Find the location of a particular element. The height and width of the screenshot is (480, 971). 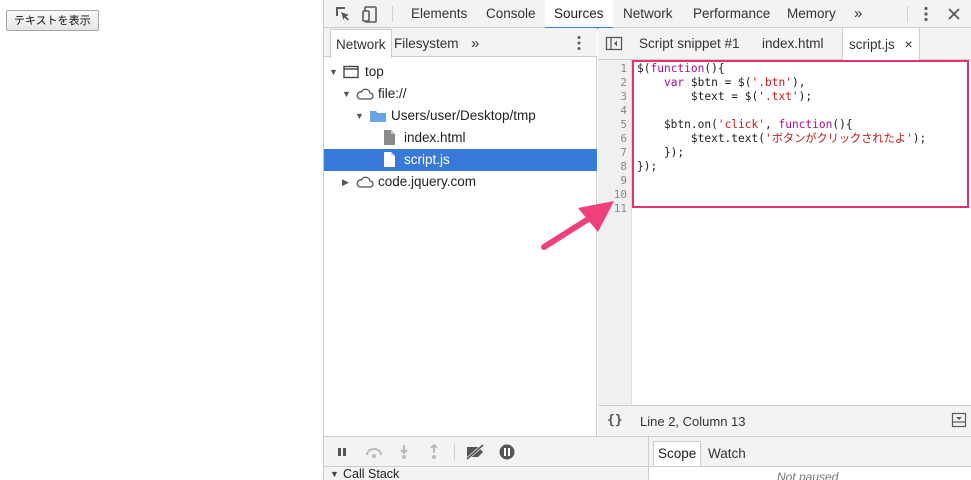

tab-performance: Performance is located at coordinates (731, 14).